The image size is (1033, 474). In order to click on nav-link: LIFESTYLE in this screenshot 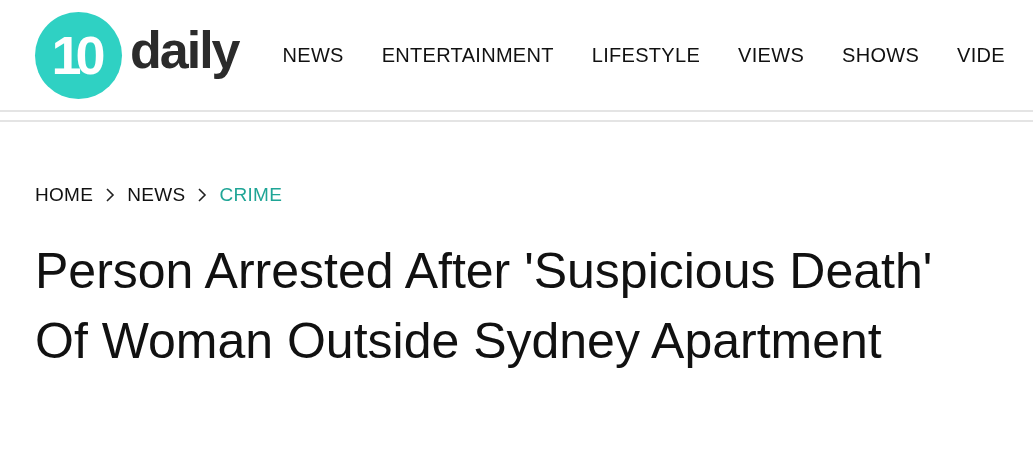, I will do `click(646, 55)`.